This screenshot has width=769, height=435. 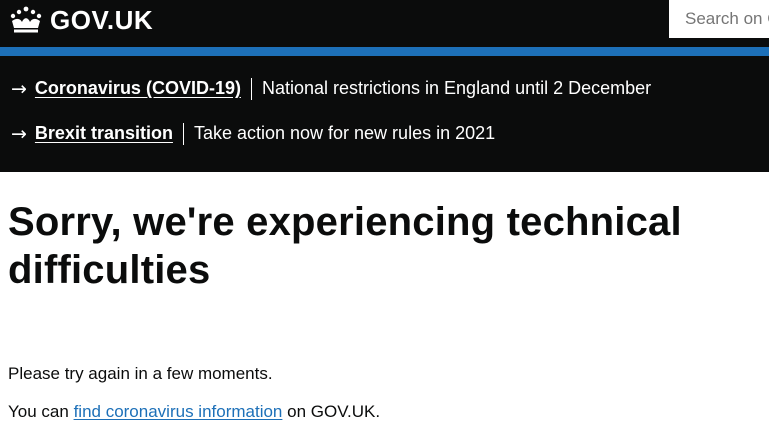 I want to click on error-message: Please try again in a few moments., so click(x=140, y=373).